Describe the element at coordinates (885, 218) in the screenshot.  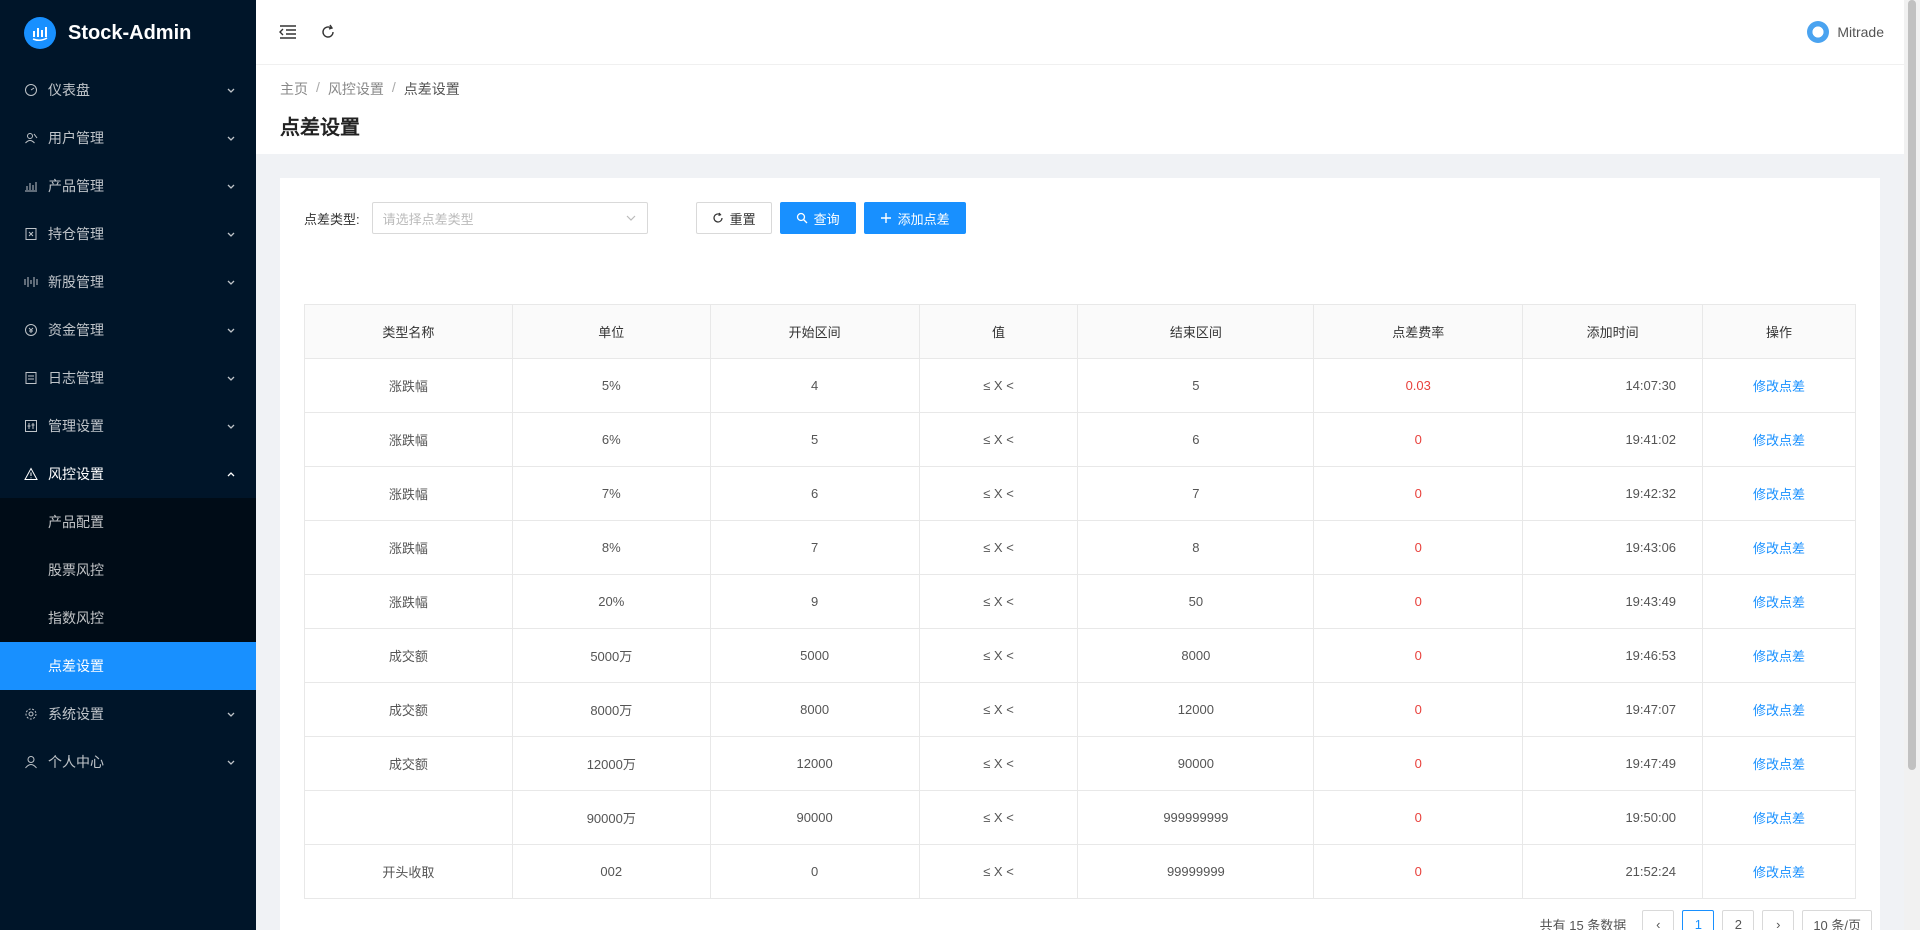
I see `plus-icon` at that location.